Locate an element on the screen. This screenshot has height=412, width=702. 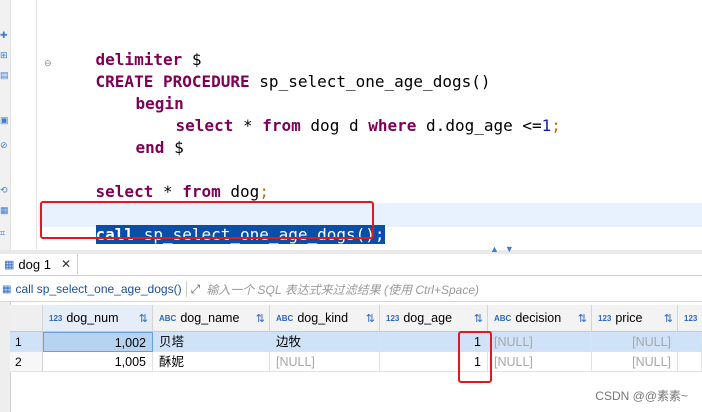
toolbar-icon: ⟲ is located at coordinates (4, 190).